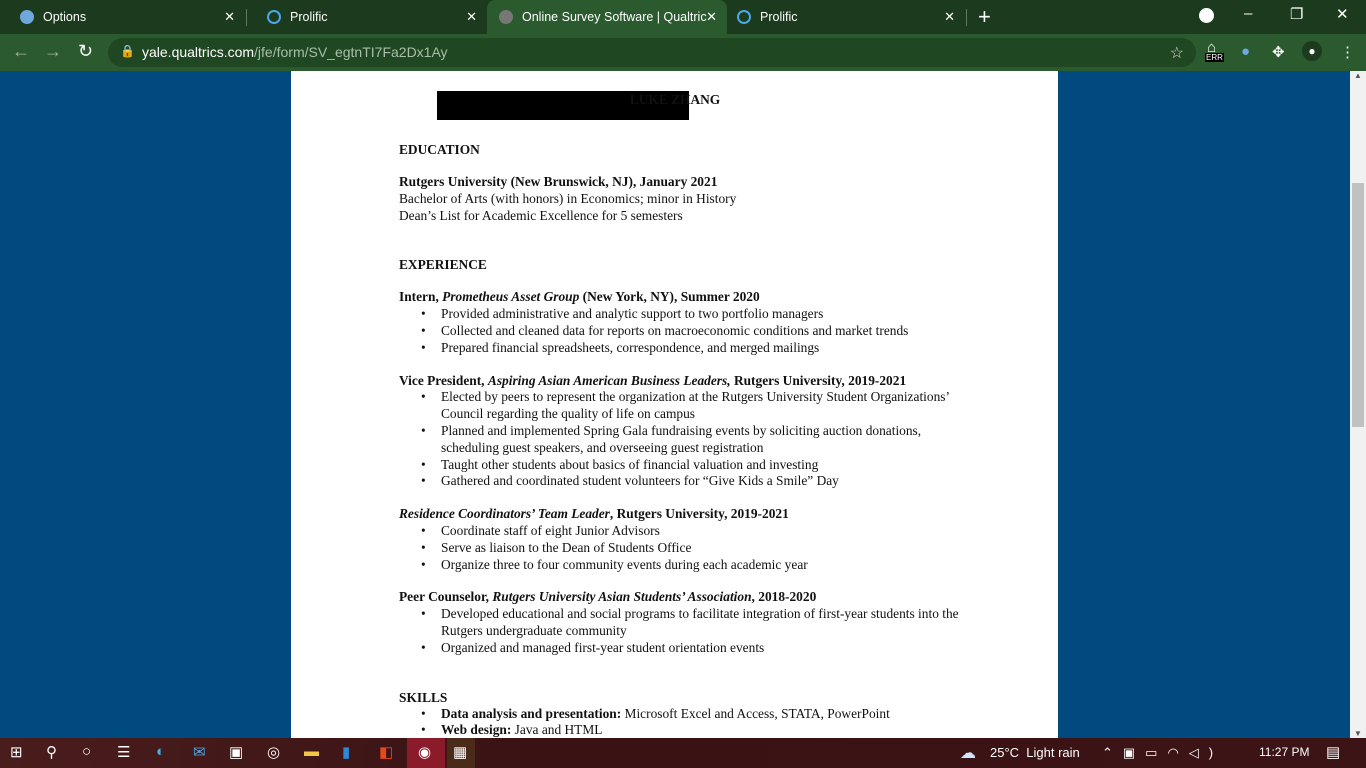  I want to click on edge-icon: ◐, so click(160, 751).